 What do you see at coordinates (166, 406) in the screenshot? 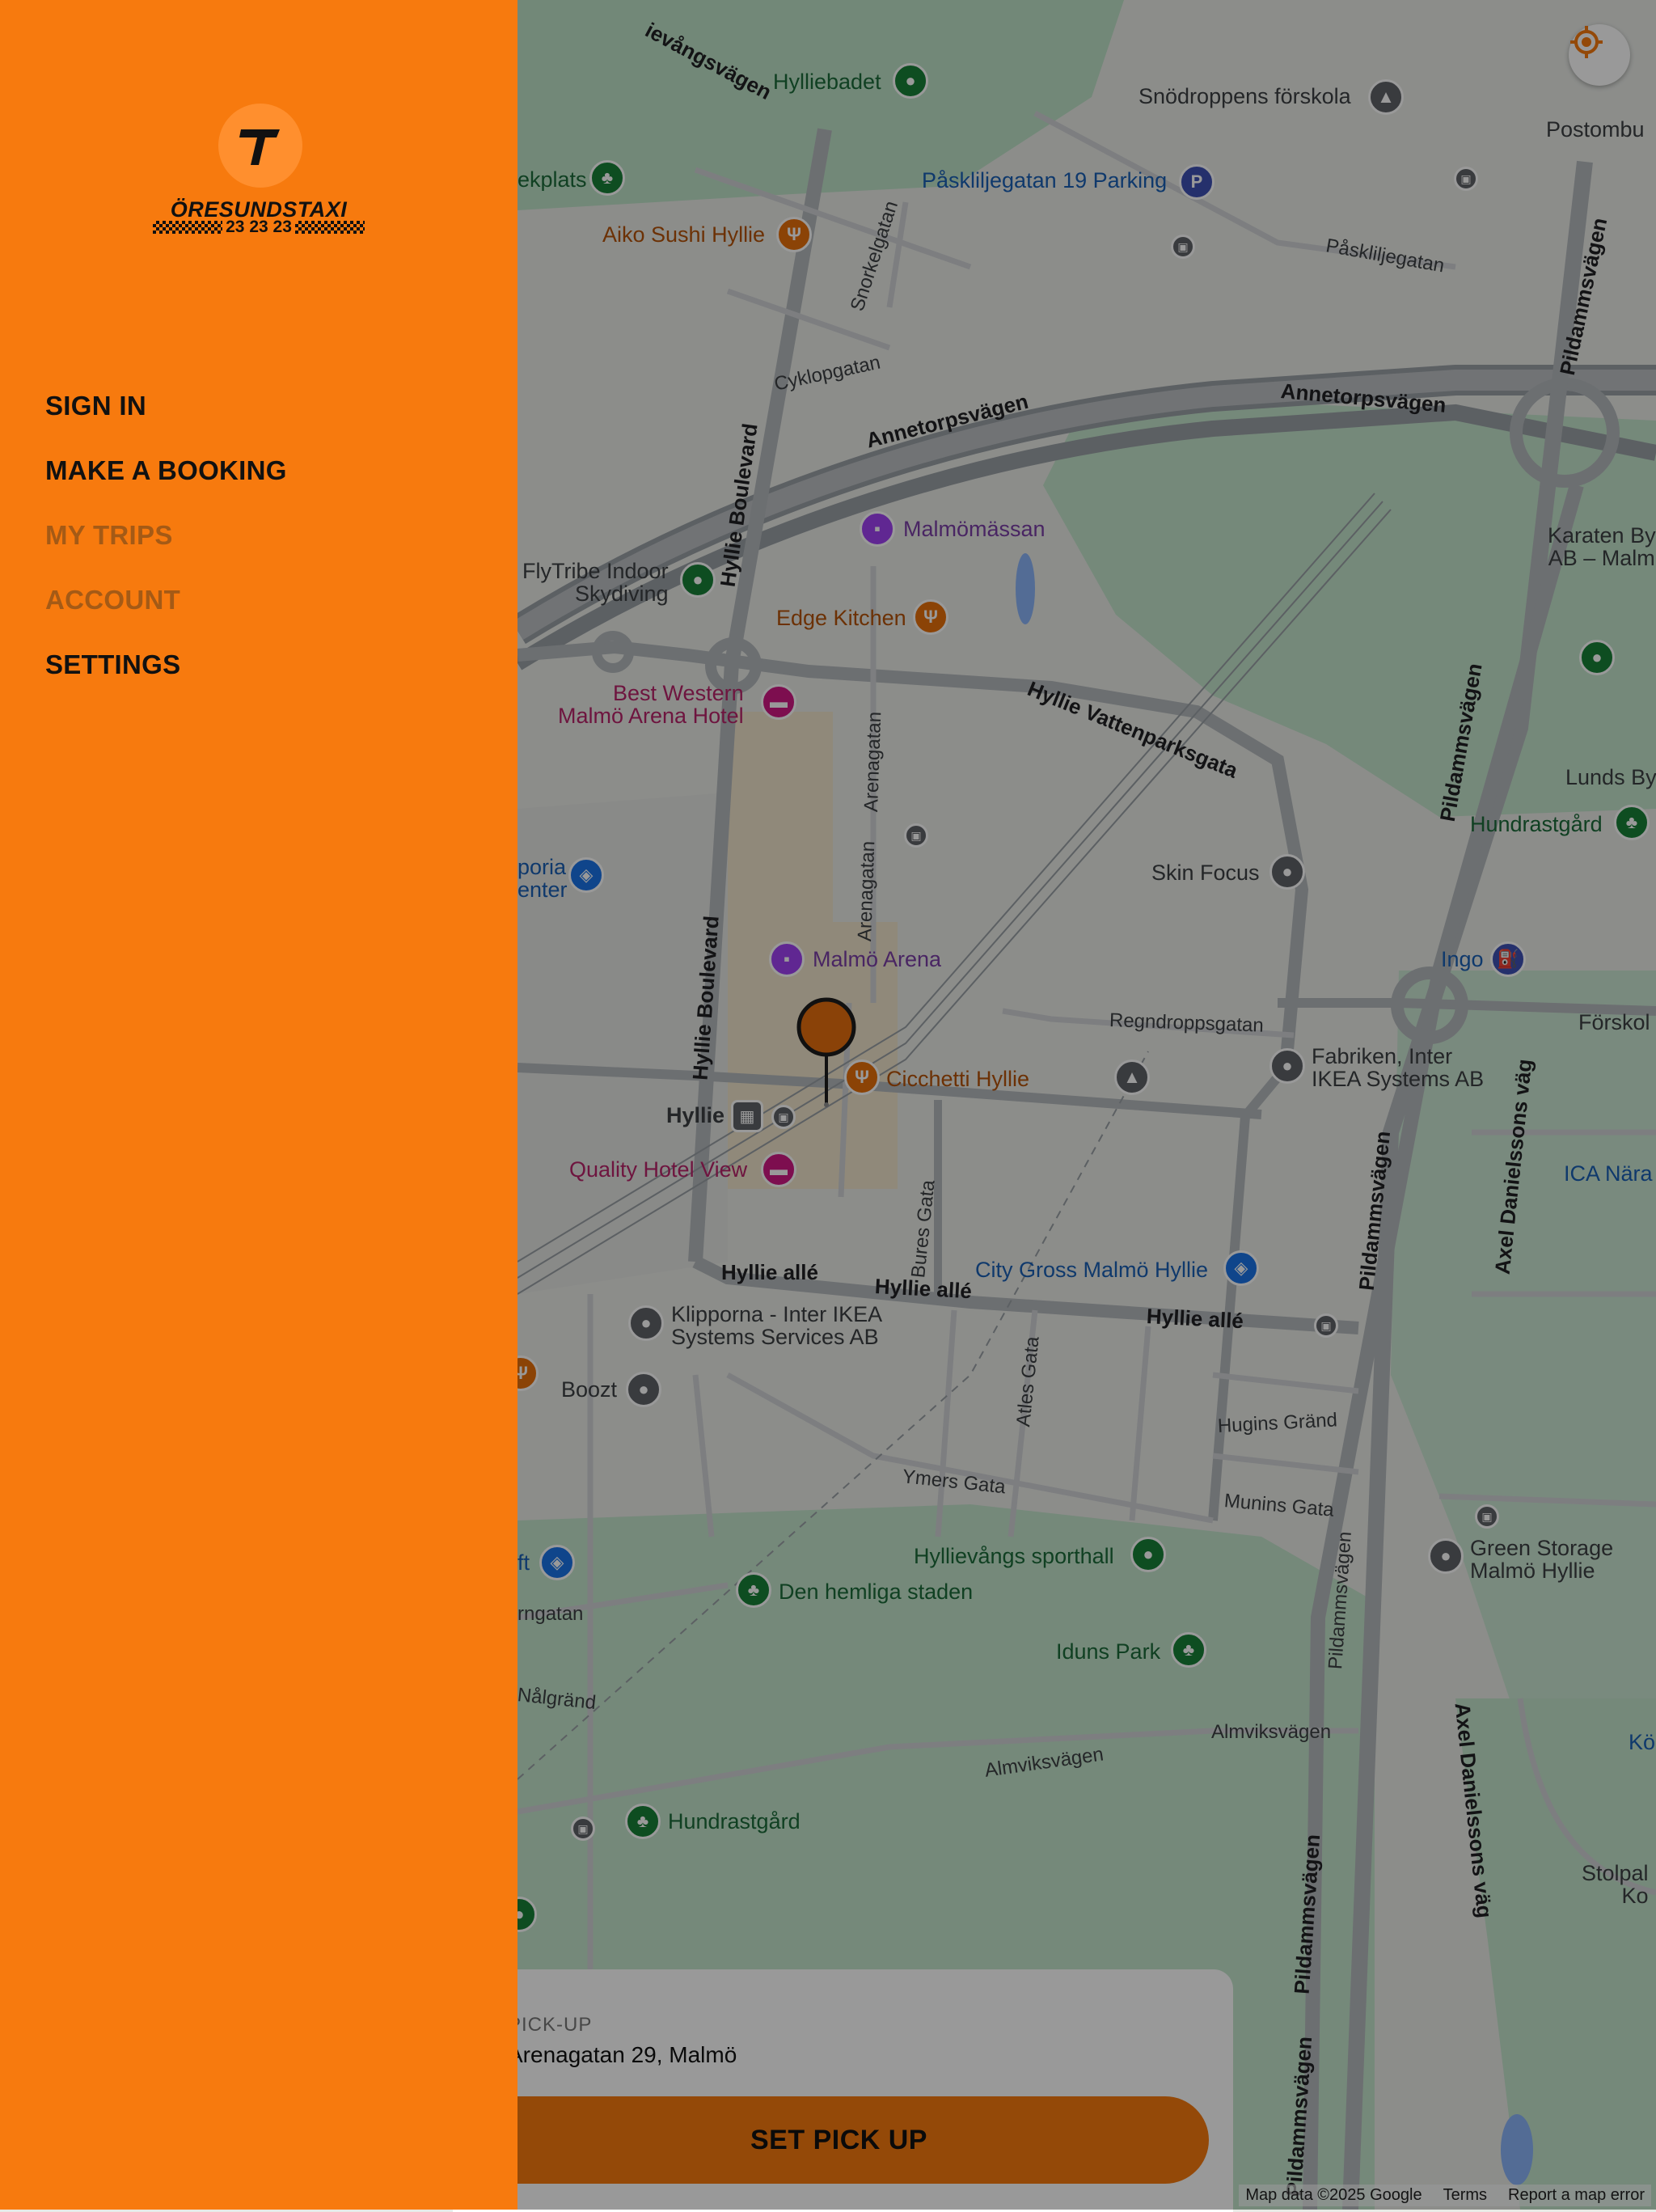
I see `menu-sign-in: SIGN IN` at bounding box center [166, 406].